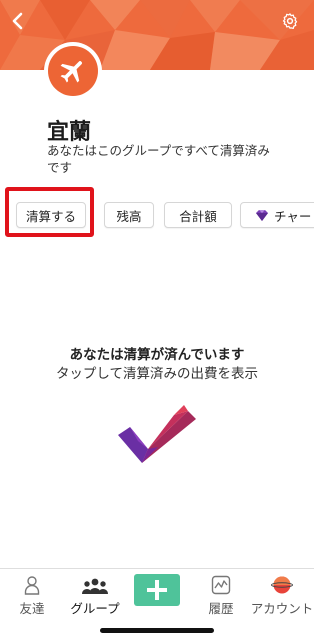 The height and width of the screenshot is (640, 320). I want to click on airplane-icon, so click(71, 72).